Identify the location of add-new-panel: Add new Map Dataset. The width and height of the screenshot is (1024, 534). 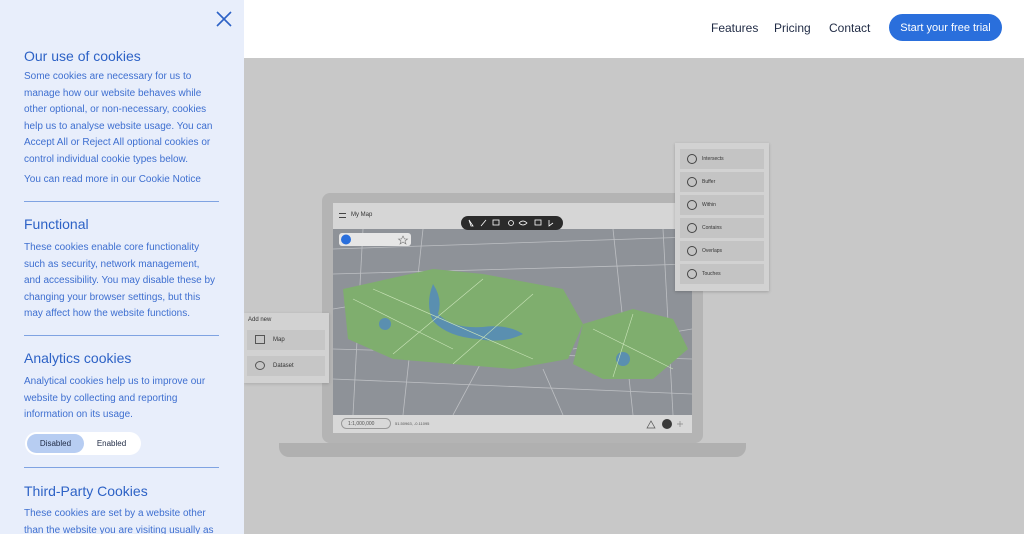
(286, 348).